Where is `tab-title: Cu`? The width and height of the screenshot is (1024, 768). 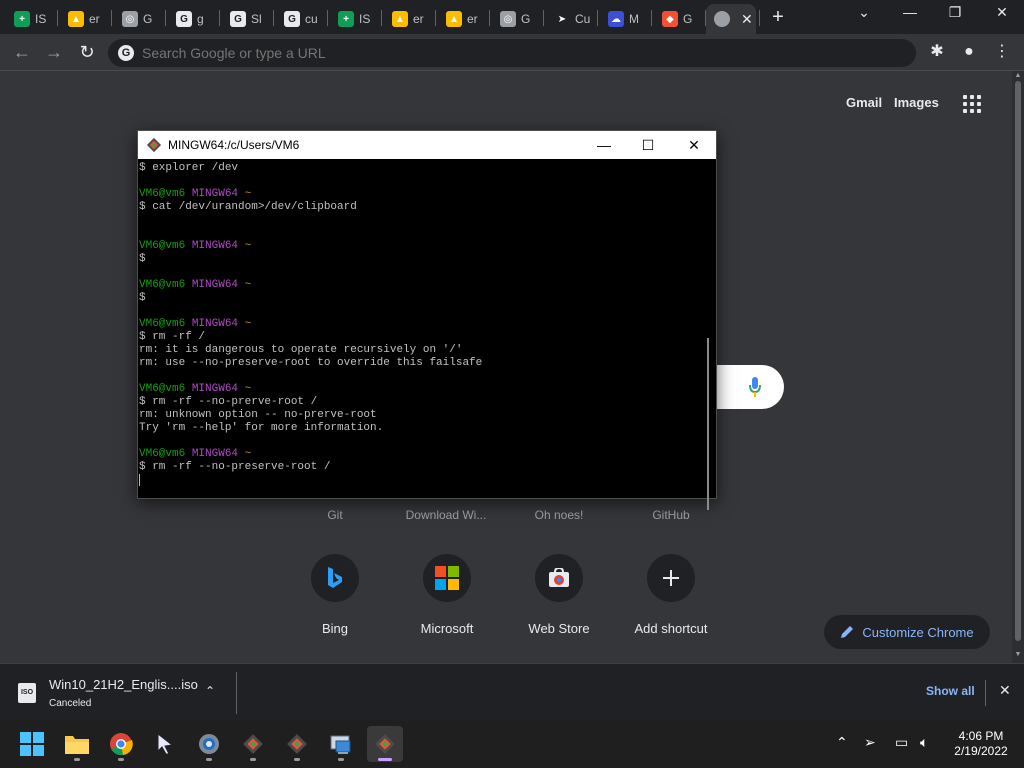 tab-title: Cu is located at coordinates (583, 19).